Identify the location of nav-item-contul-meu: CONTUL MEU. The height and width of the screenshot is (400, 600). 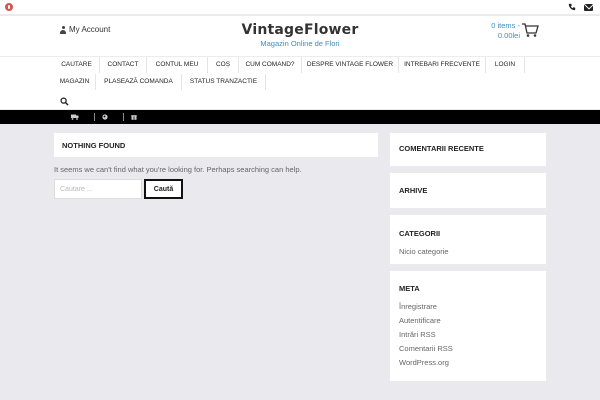
(177, 65).